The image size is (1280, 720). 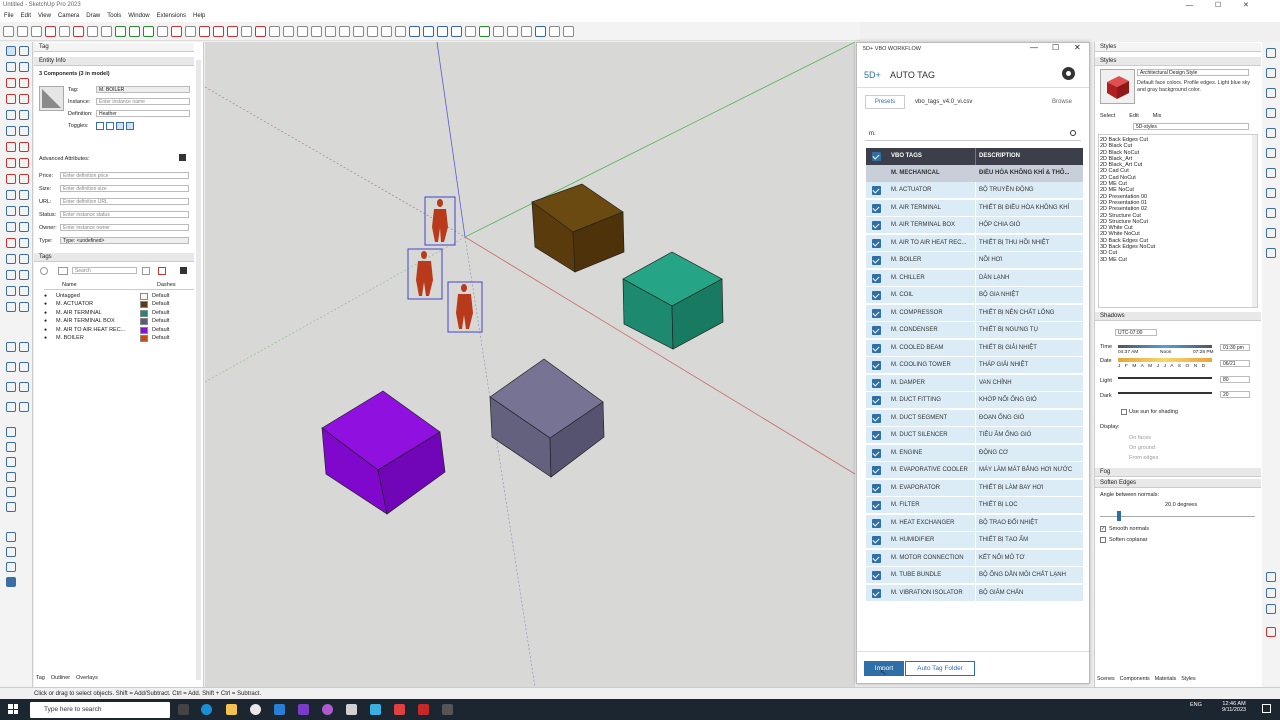 What do you see at coordinates (1271, 632) in the screenshot?
I see `rt-tool-15-icon` at bounding box center [1271, 632].